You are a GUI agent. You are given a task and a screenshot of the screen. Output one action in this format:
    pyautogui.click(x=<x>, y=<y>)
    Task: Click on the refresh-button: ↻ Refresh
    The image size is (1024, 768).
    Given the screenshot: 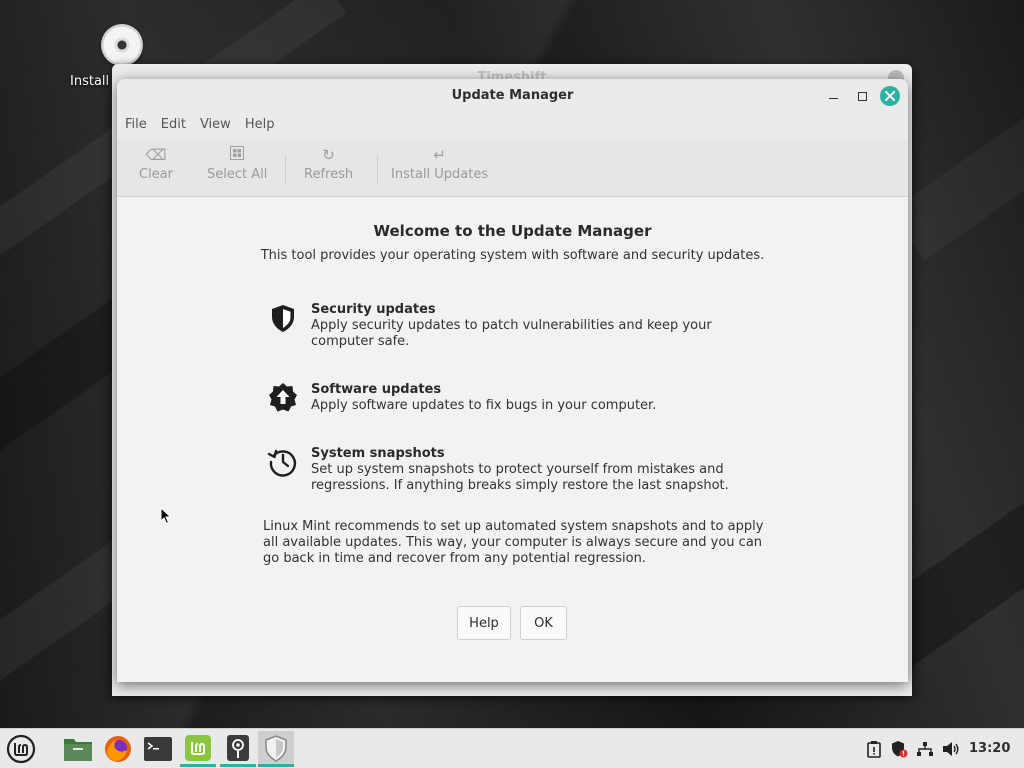 What is the action you would take?
    pyautogui.click(x=328, y=163)
    